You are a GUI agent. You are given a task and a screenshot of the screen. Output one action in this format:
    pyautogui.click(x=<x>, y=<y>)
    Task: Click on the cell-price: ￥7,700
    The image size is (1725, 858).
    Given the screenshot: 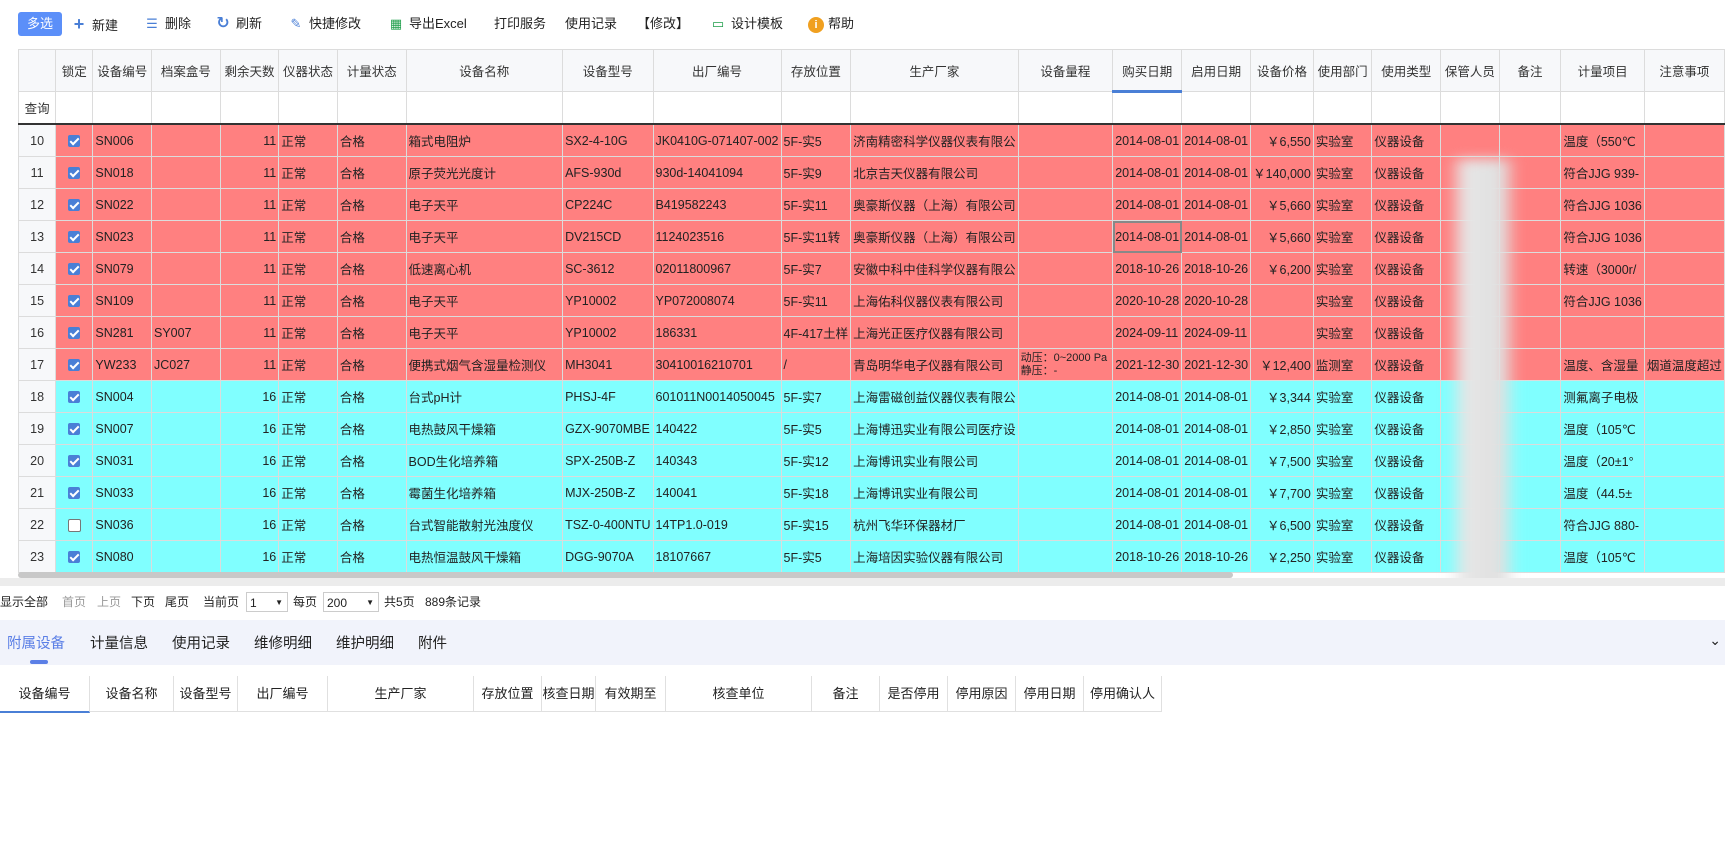 What is the action you would take?
    pyautogui.click(x=1282, y=492)
    